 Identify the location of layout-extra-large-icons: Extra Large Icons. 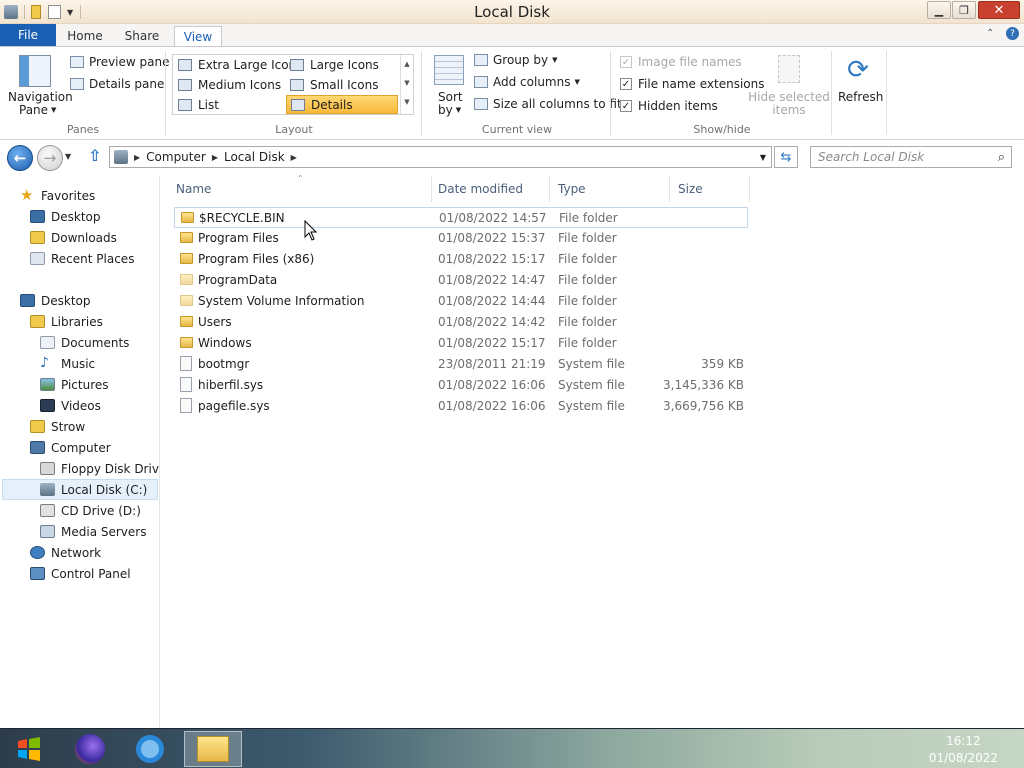
(238, 64).